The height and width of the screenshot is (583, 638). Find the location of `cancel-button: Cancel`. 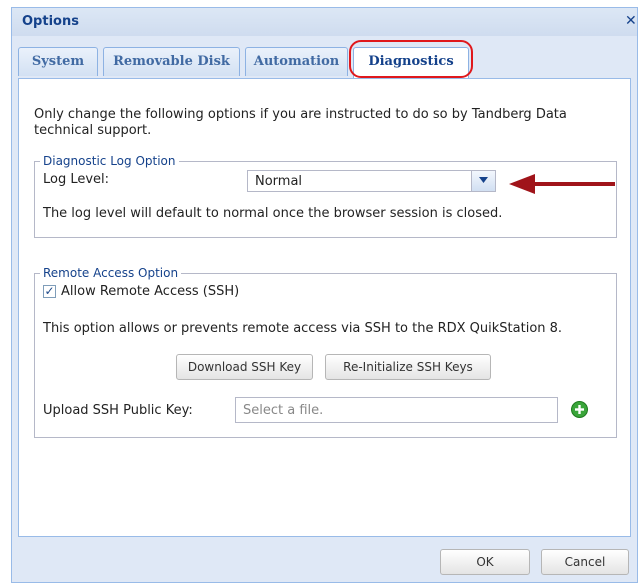

cancel-button: Cancel is located at coordinates (585, 562).